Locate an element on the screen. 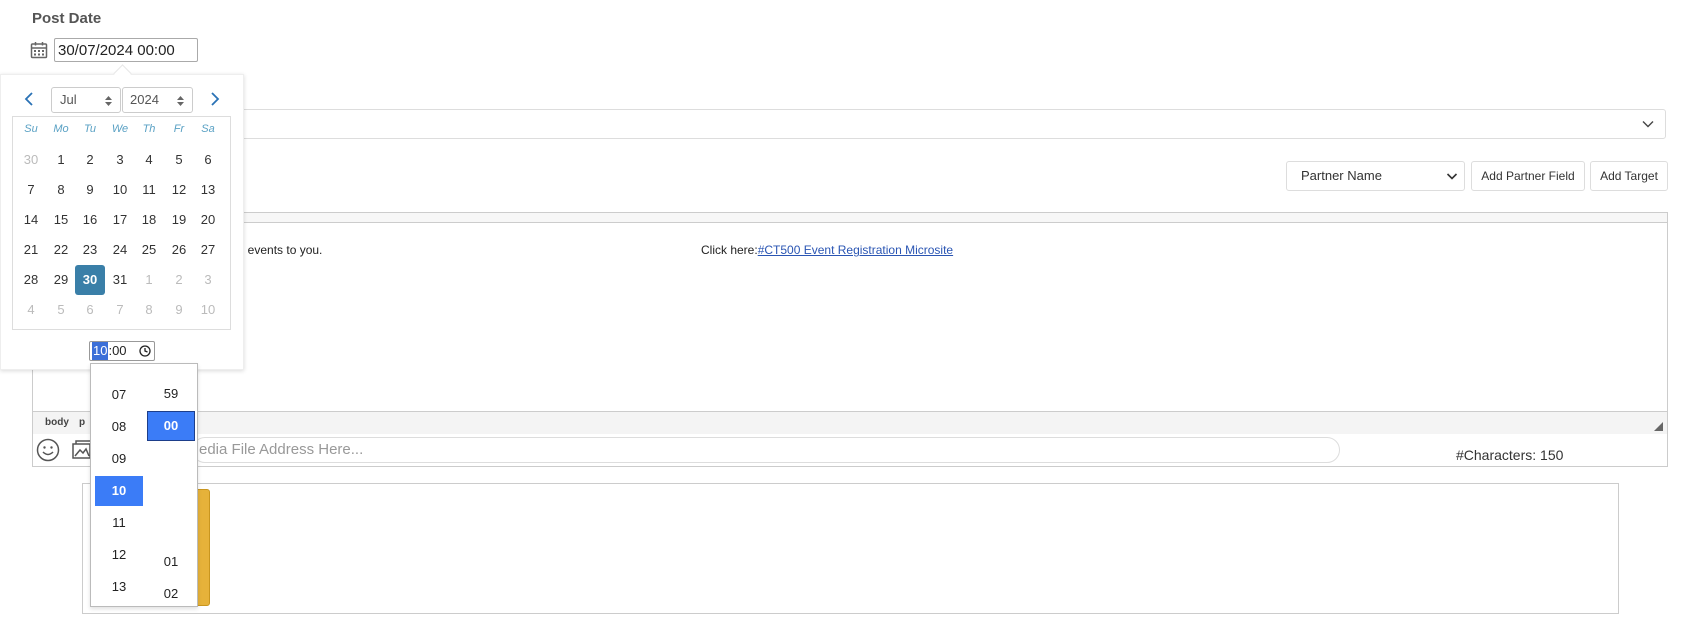 This screenshot has height=619, width=1701. minute-field: :00 is located at coordinates (117, 350).